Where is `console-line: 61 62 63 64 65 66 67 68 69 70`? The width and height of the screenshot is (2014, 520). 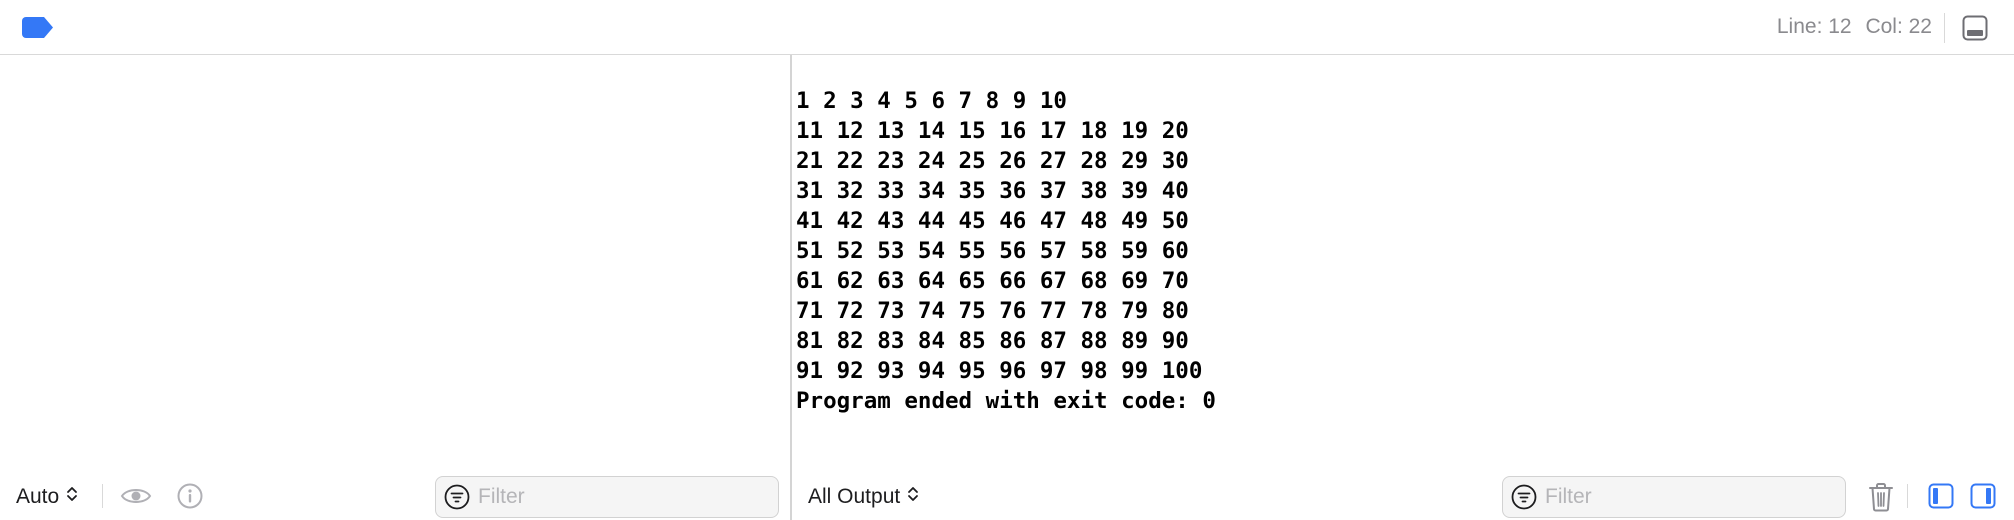
console-line: 61 62 63 64 65 66 67 68 69 70 is located at coordinates (992, 281).